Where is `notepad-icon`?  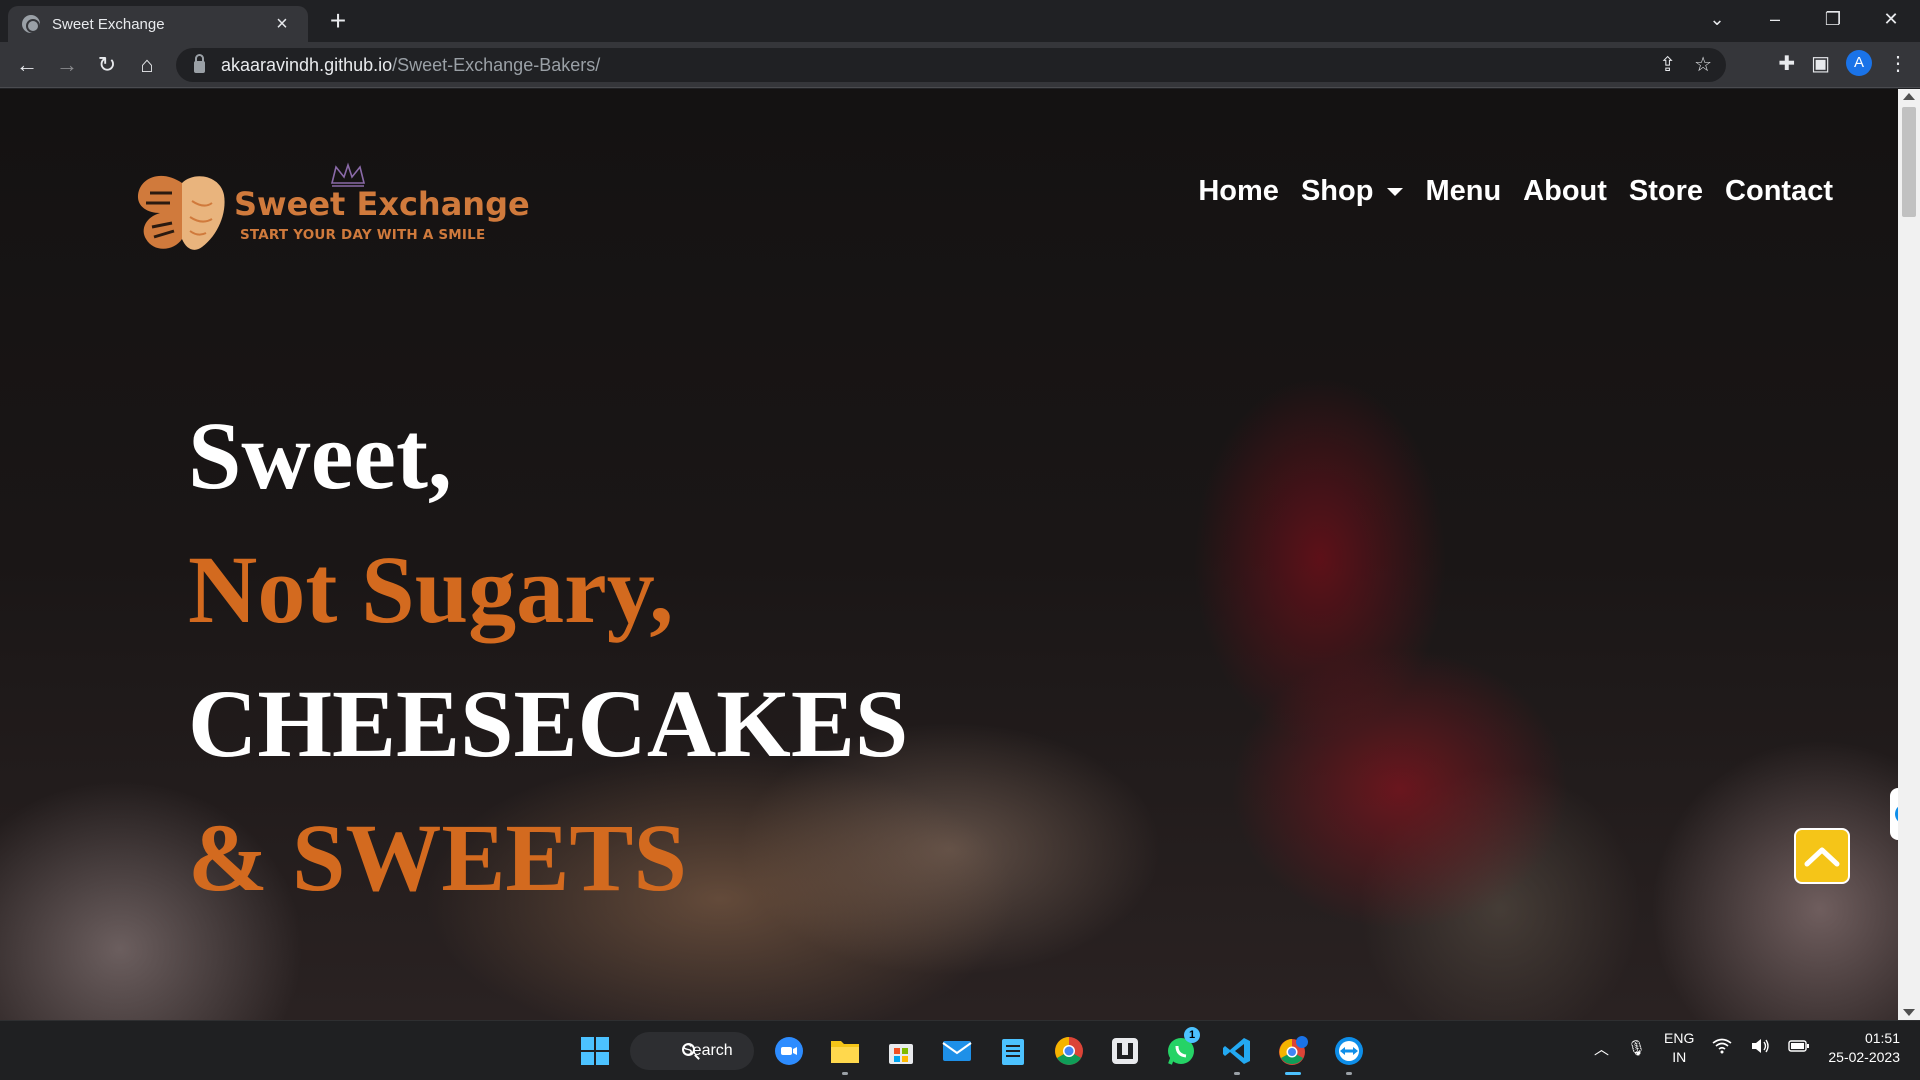 notepad-icon is located at coordinates (1013, 1051).